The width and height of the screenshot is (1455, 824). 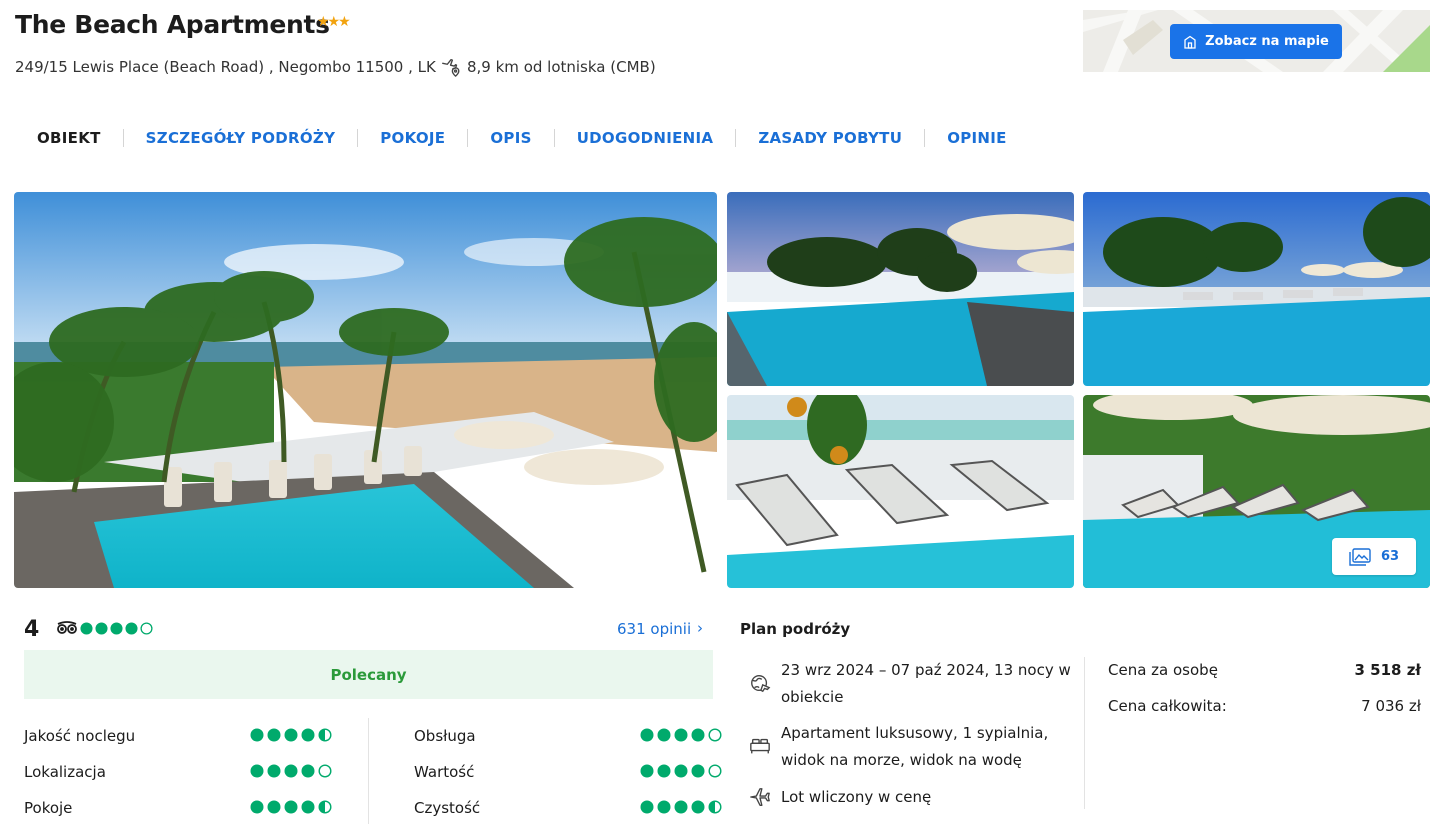 I want to click on globe-plane-icon, so click(x=761, y=683).